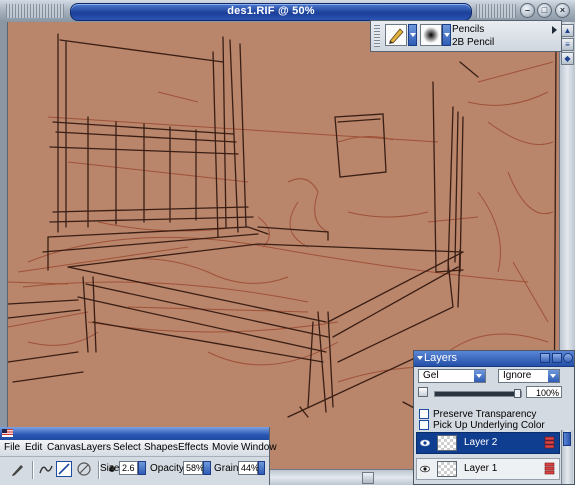 The width and height of the screenshot is (575, 485). Describe the element at coordinates (545, 358) in the screenshot. I see `panel-menu-icon` at that location.